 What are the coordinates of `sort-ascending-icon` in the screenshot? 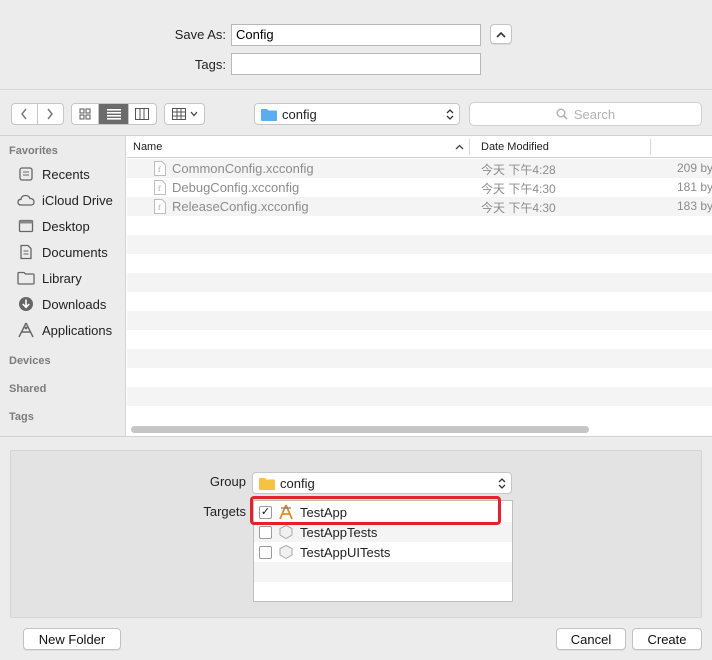 It's located at (459, 147).